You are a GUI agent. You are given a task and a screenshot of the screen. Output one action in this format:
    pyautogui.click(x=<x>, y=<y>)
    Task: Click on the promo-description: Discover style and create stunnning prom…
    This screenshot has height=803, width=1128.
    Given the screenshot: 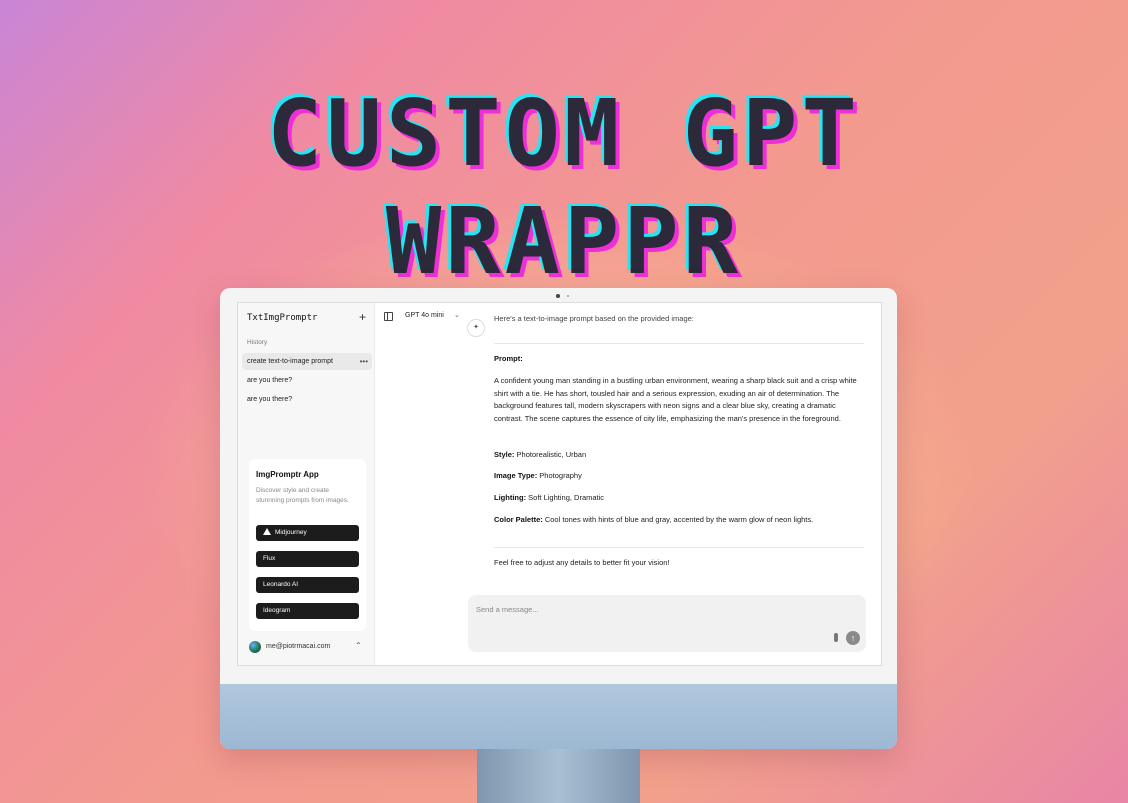 What is the action you would take?
    pyautogui.click(x=302, y=495)
    